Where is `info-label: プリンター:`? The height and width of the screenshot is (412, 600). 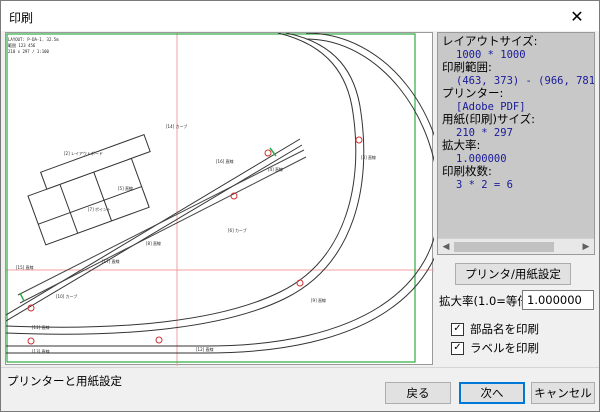
info-label: プリンター: is located at coordinates (473, 93).